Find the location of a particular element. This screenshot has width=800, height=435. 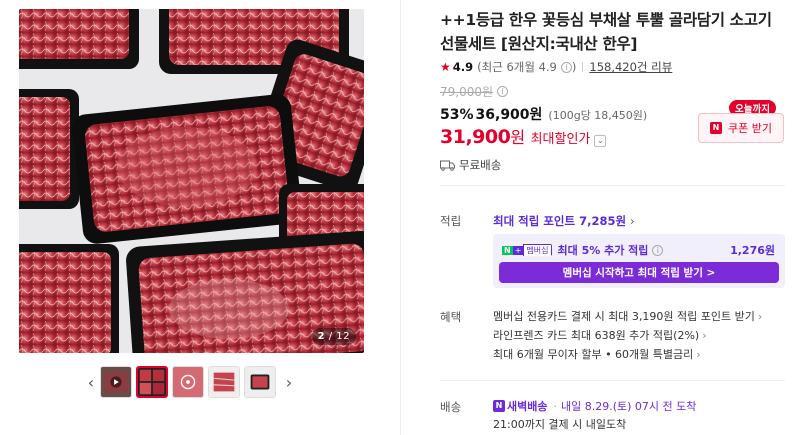

chevron-down-icon: ⌄ is located at coordinates (600, 141).